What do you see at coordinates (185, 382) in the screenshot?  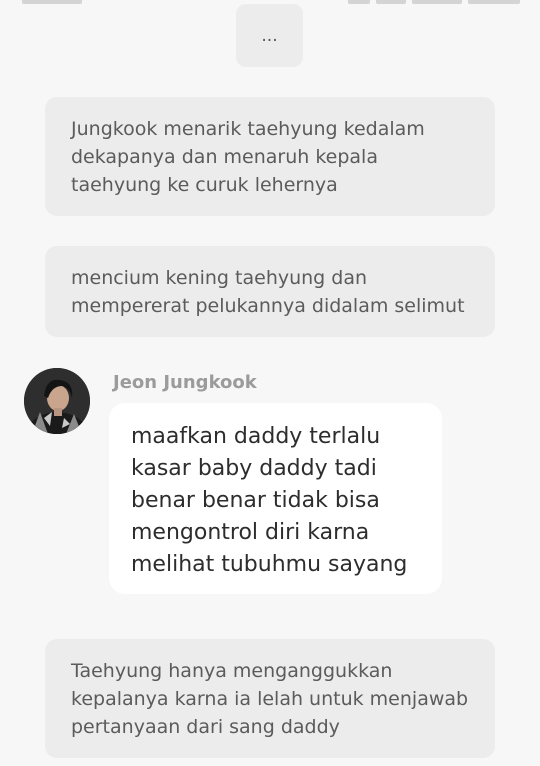 I see `sender-name: Jeon Jungkook` at bounding box center [185, 382].